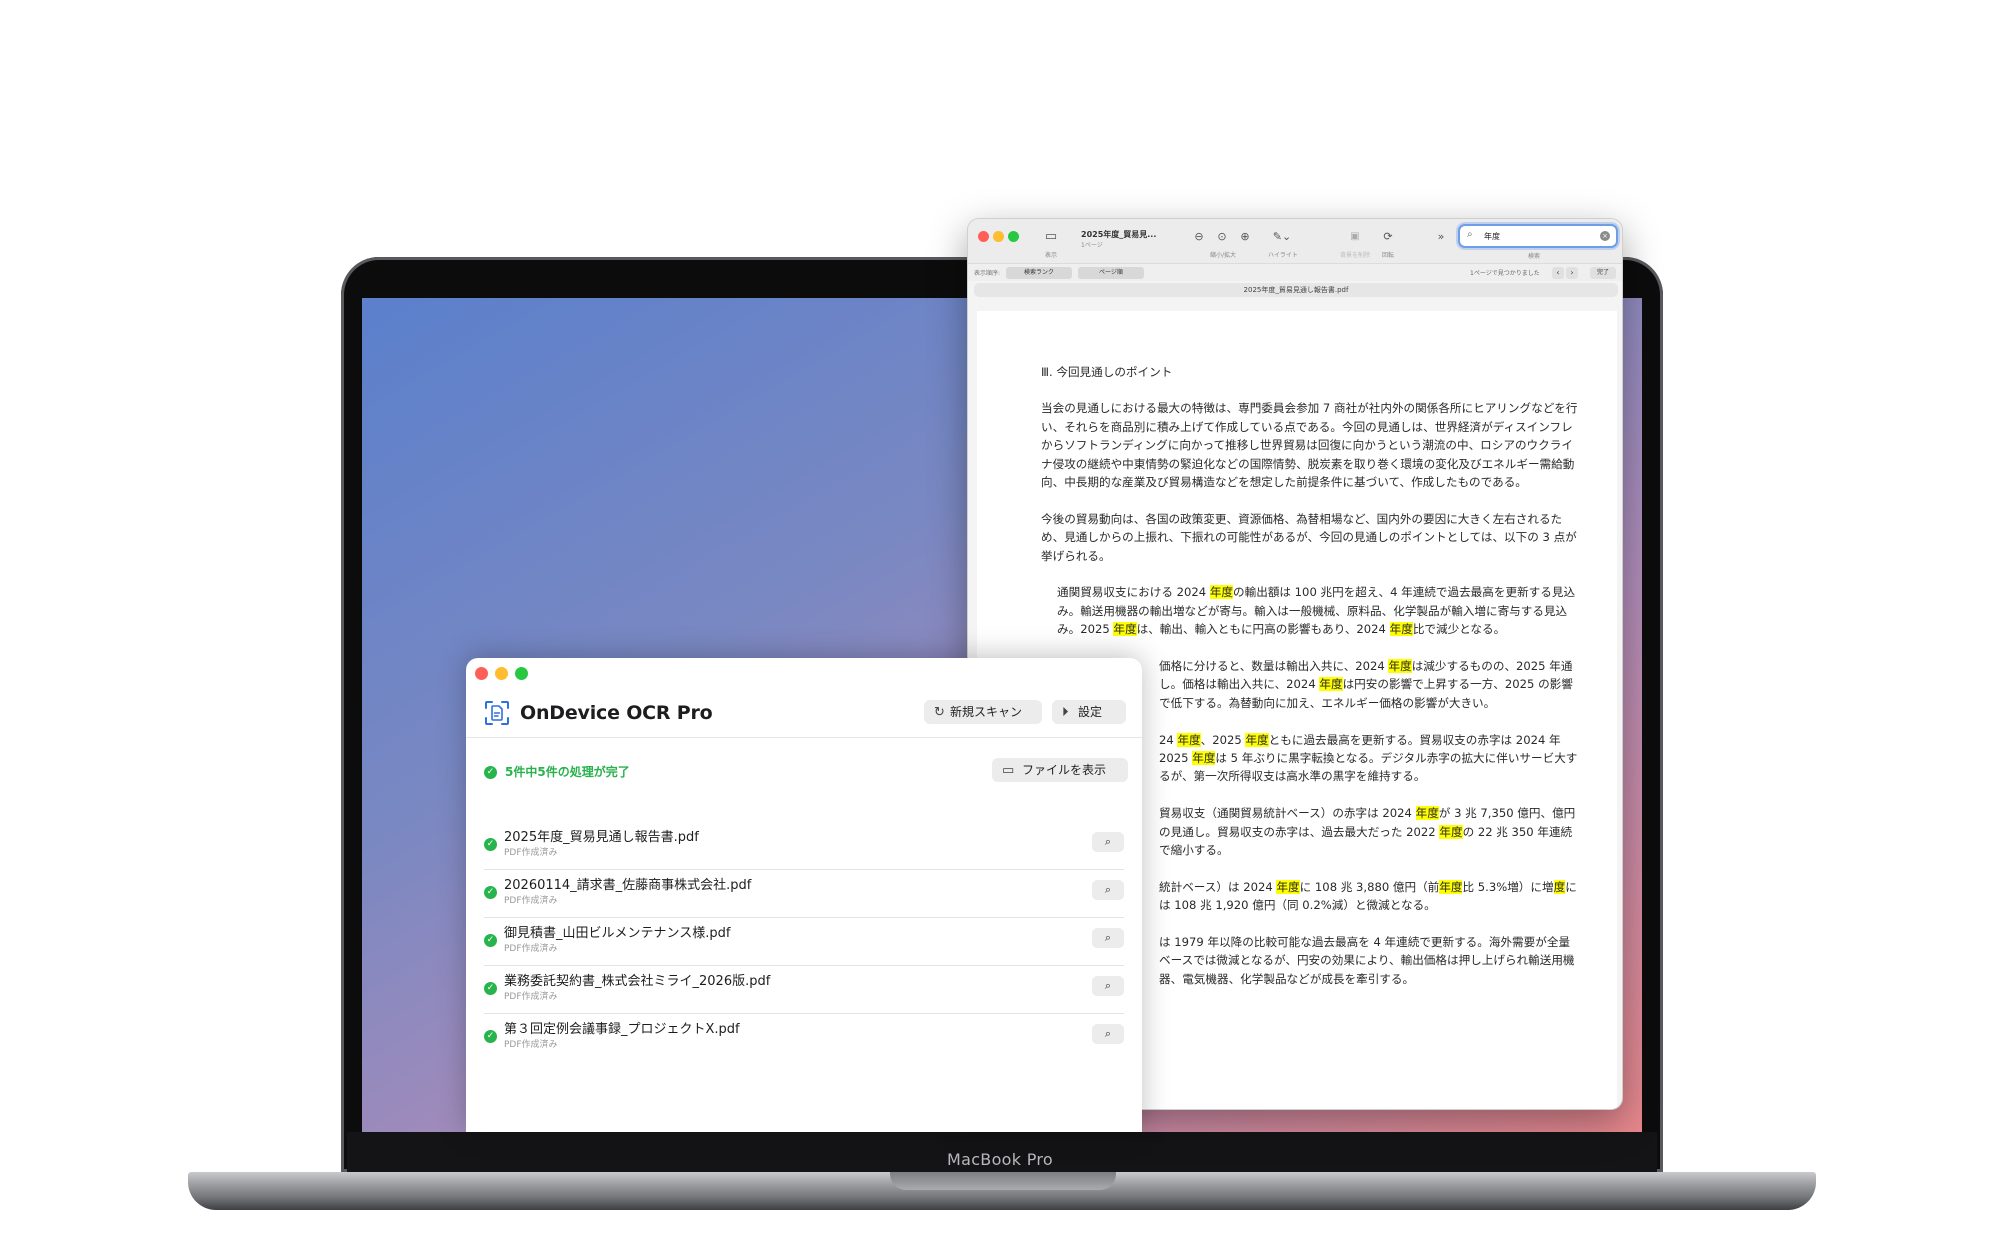  Describe the element at coordinates (987, 273) in the screenshot. I see `sort-order-label: 表示順序:` at that location.